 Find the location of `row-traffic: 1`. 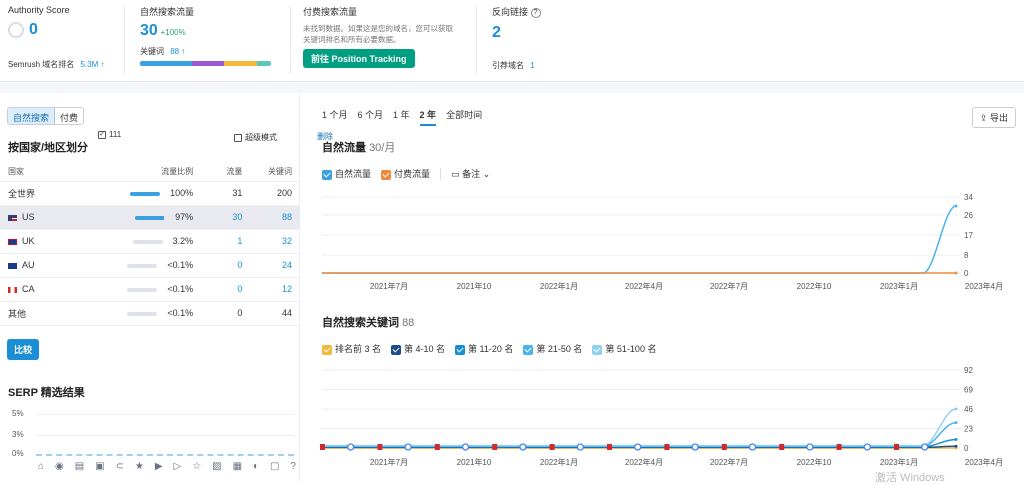

row-traffic: 1 is located at coordinates (218, 241).